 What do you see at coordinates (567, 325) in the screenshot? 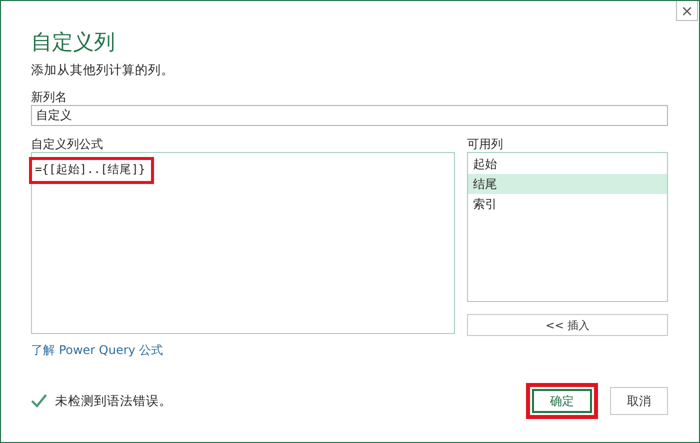
I see `insert-button: << 插入` at bounding box center [567, 325].